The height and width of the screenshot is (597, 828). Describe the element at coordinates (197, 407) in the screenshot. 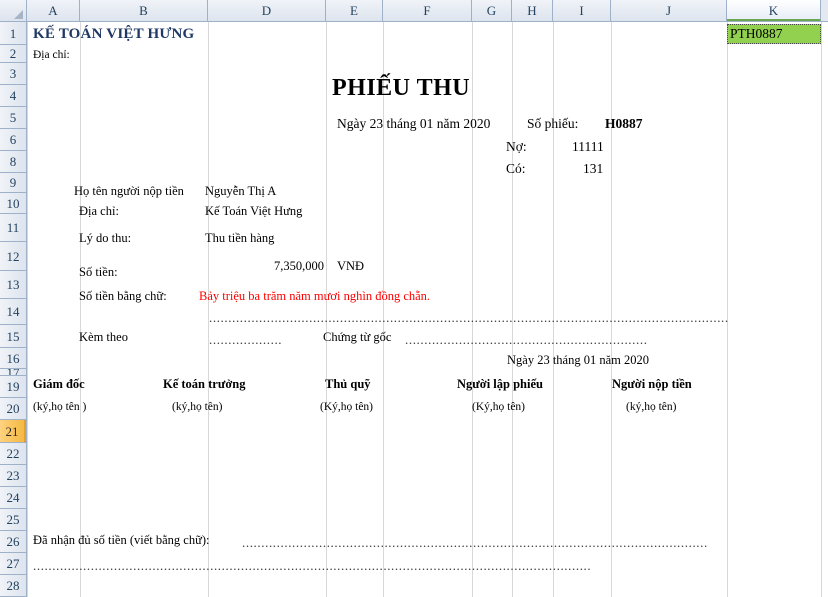

I see `signature-sub-1: (ký,họ tên)` at that location.